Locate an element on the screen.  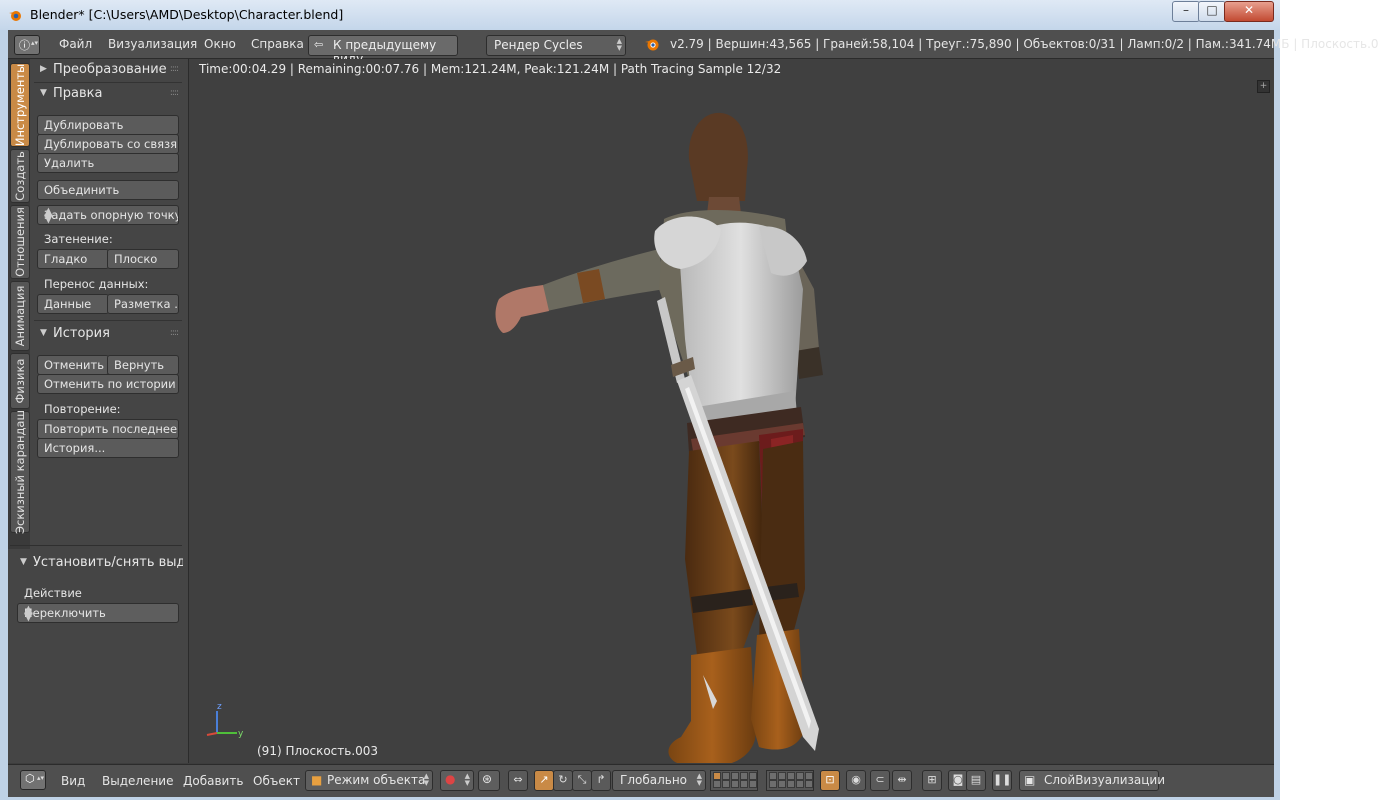
menu-select: Выделение is located at coordinates (137, 781).